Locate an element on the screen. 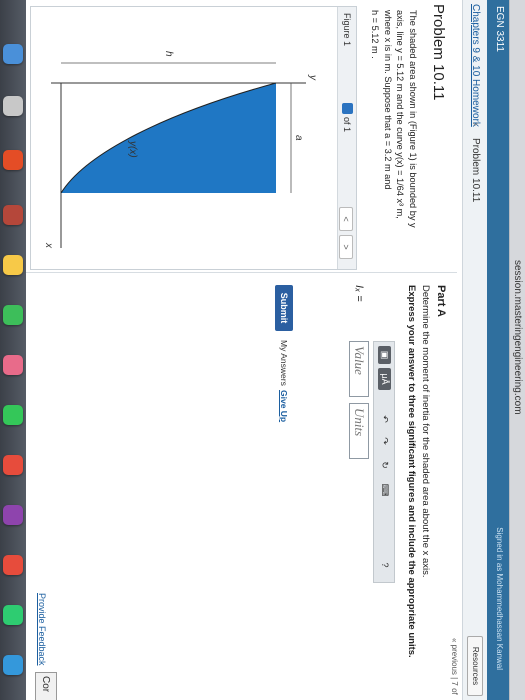 Image resolution: width=525 pixels, height=700 pixels. units-input is located at coordinates (359, 431).